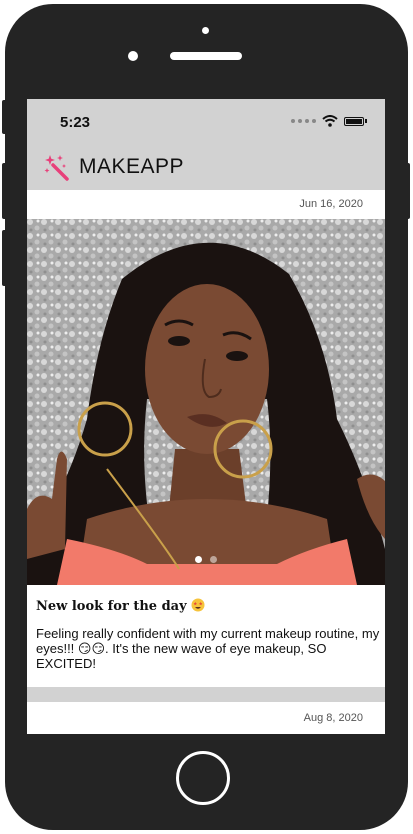 This screenshot has width=413, height=834. What do you see at coordinates (331, 204) in the screenshot?
I see `post-date: Jun 16, 2020` at bounding box center [331, 204].